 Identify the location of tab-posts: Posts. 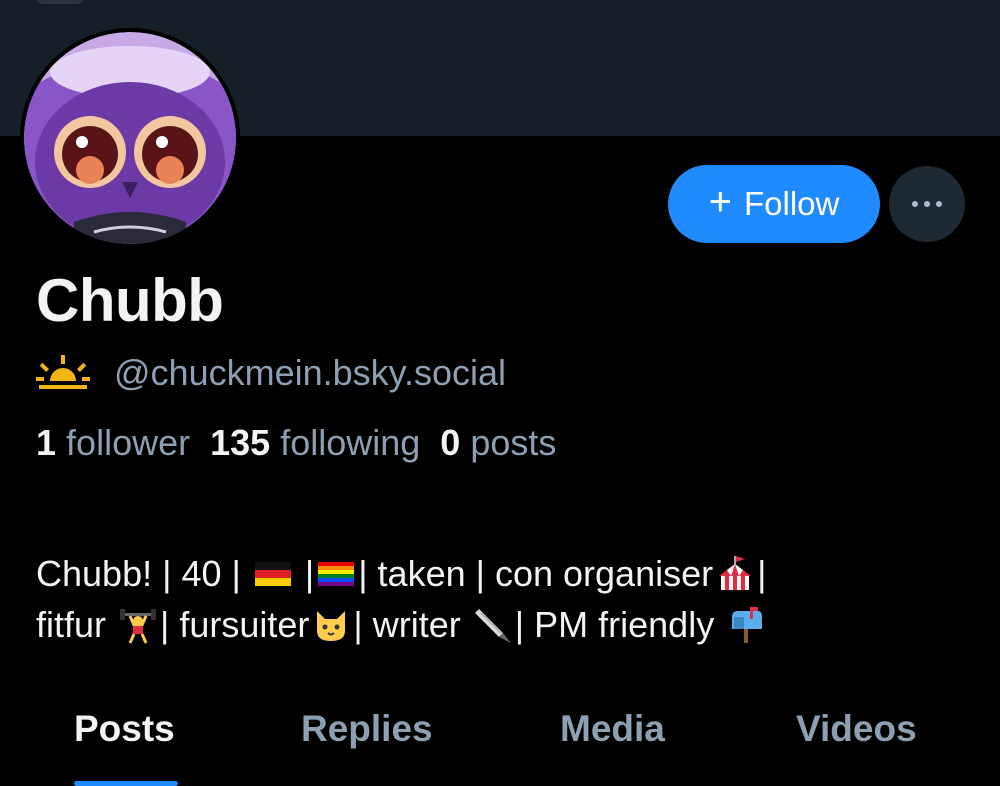
(124, 729).